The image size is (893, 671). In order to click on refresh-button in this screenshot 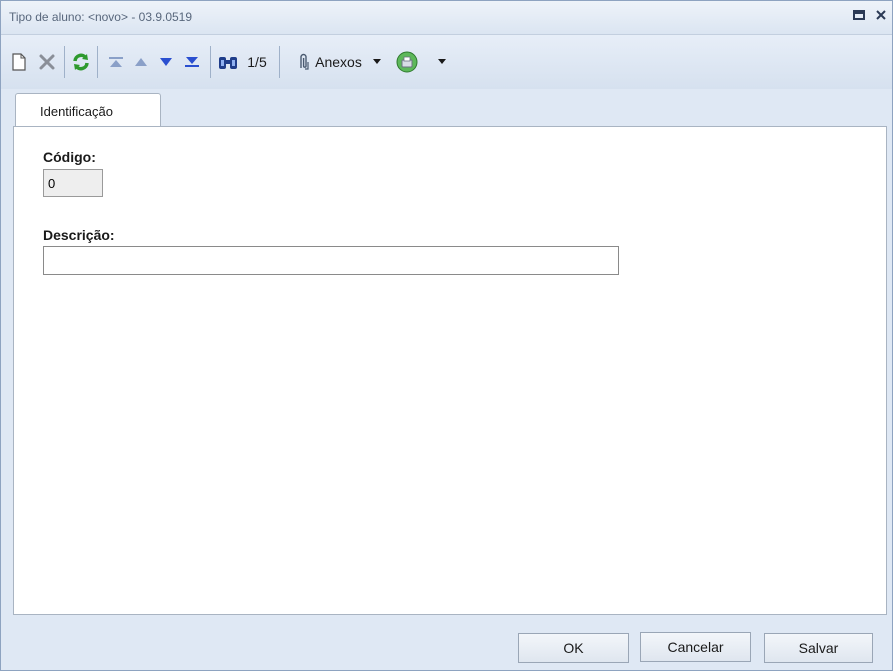, I will do `click(81, 62)`.